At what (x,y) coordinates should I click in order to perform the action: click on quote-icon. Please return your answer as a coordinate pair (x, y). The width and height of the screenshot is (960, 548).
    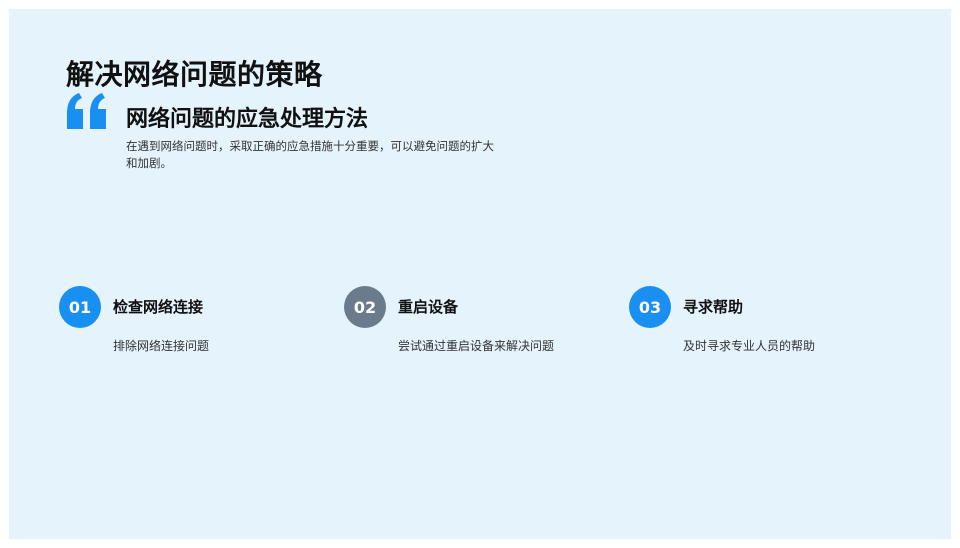
    Looking at the image, I should click on (86, 111).